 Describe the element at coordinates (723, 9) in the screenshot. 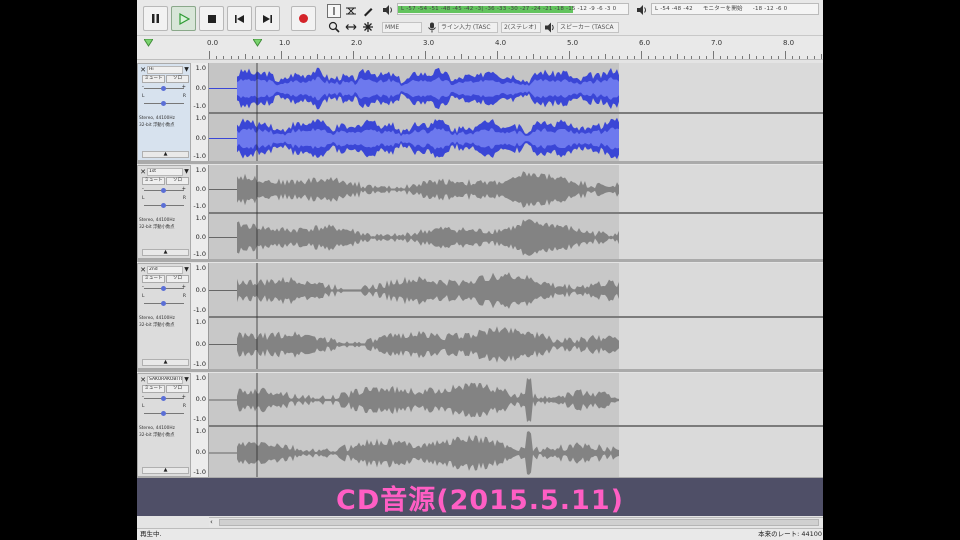

I see `monitor-start-prompt: モニターを開始` at that location.